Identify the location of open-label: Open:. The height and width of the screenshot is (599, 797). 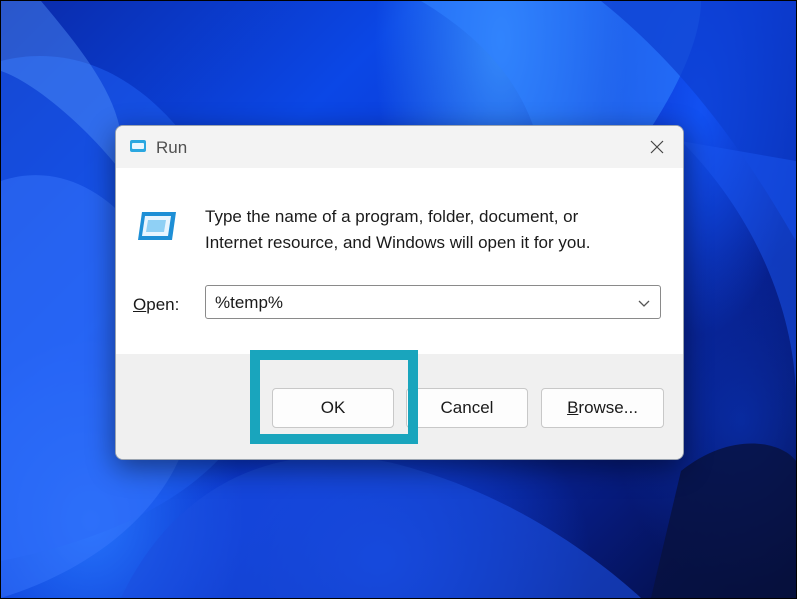
(156, 305).